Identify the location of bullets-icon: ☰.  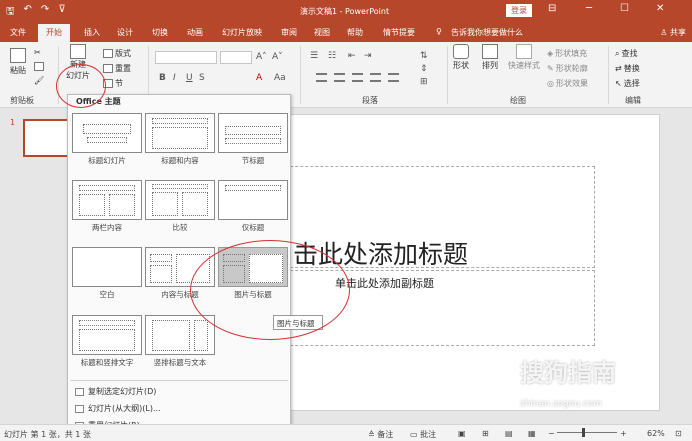
(314, 56).